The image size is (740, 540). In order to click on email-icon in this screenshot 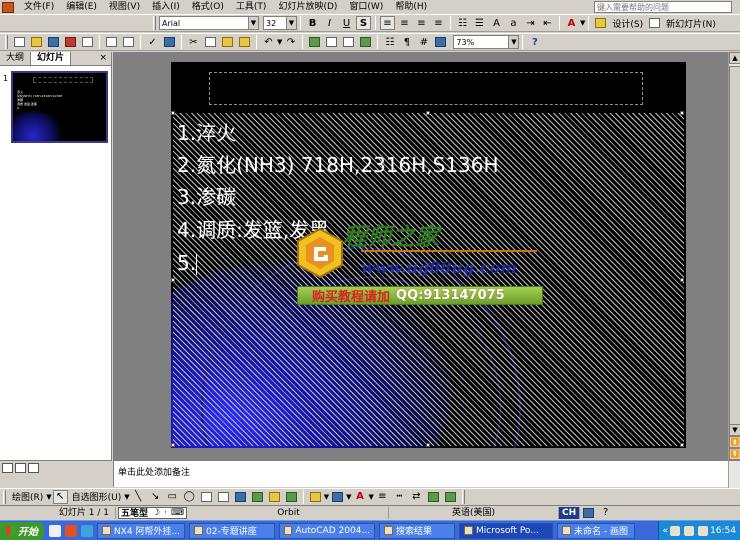, I will do `click(87, 42)`.